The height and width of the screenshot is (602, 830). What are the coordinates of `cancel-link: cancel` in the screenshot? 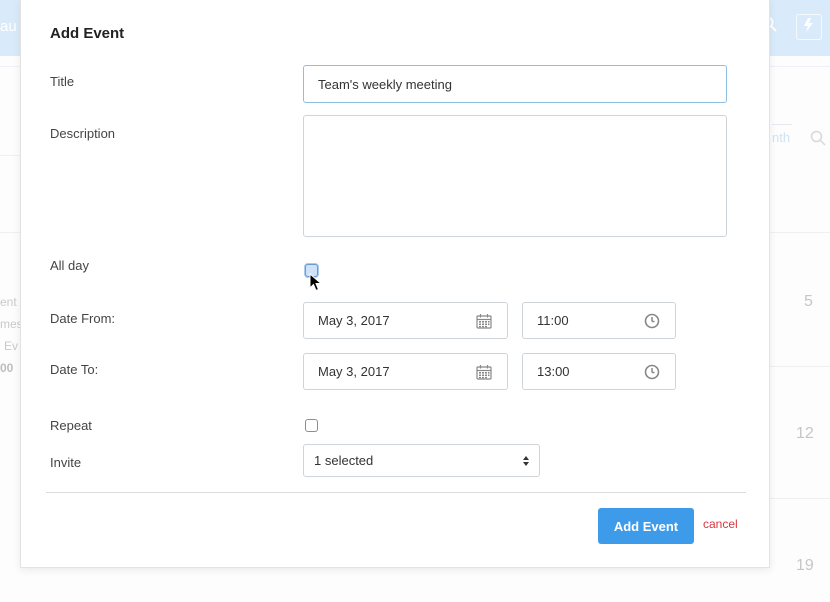 It's located at (720, 524).